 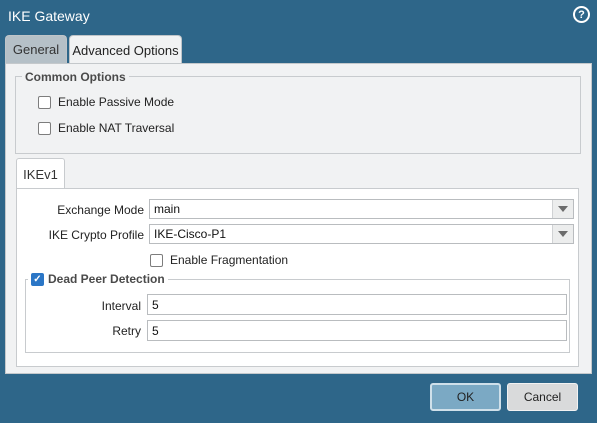 I want to click on interval-input: 5, so click(x=357, y=304).